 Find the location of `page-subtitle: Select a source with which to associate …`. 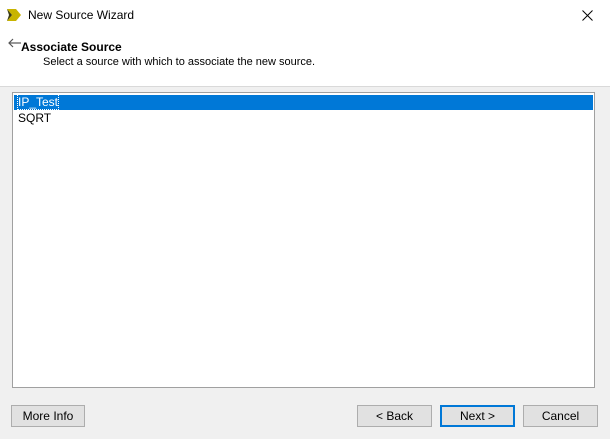

page-subtitle: Select a source with which to associate … is located at coordinates (179, 62).